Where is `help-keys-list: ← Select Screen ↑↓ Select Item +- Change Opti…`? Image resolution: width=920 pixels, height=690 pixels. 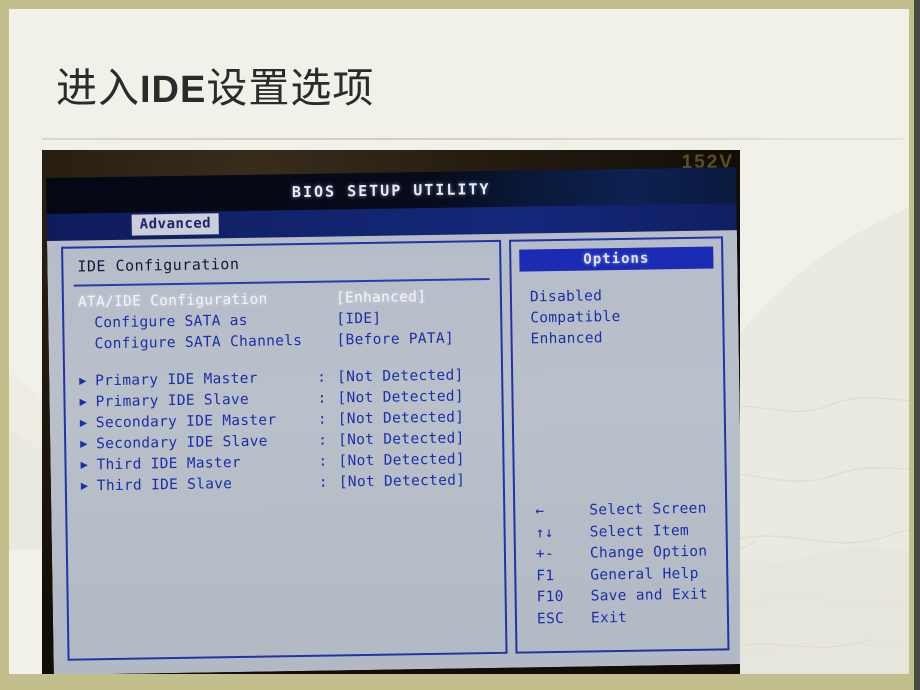 help-keys-list: ← Select Screen ↑↓ Select Item +- Change Opti… is located at coordinates (623, 566).